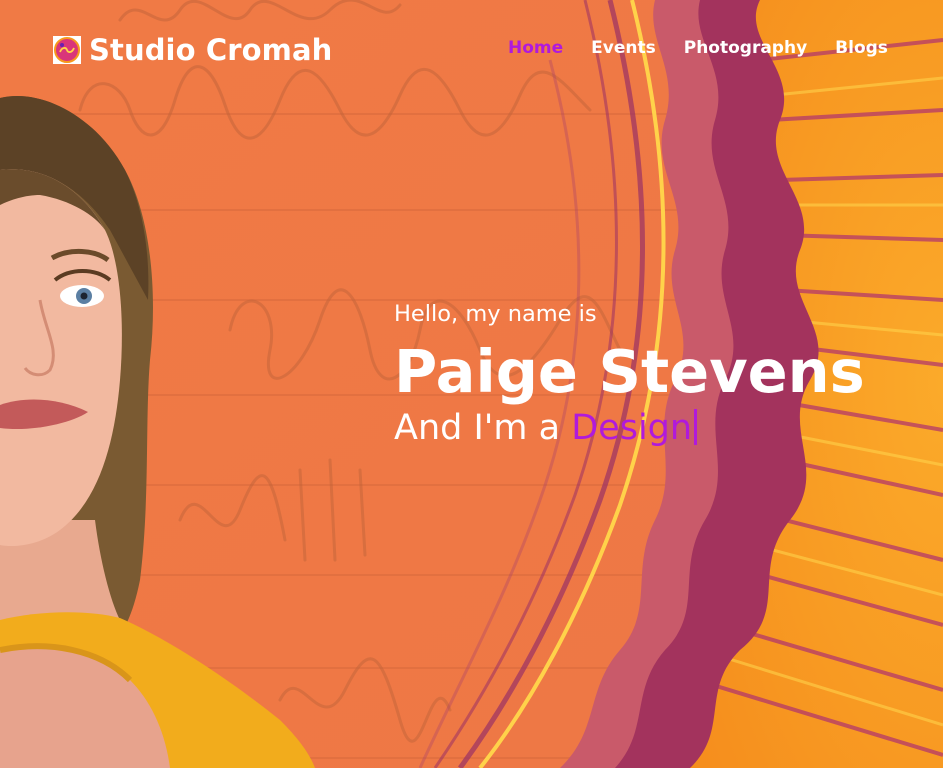 The image size is (943, 768). I want to click on brand-link: Studio Cromah, so click(192, 50).